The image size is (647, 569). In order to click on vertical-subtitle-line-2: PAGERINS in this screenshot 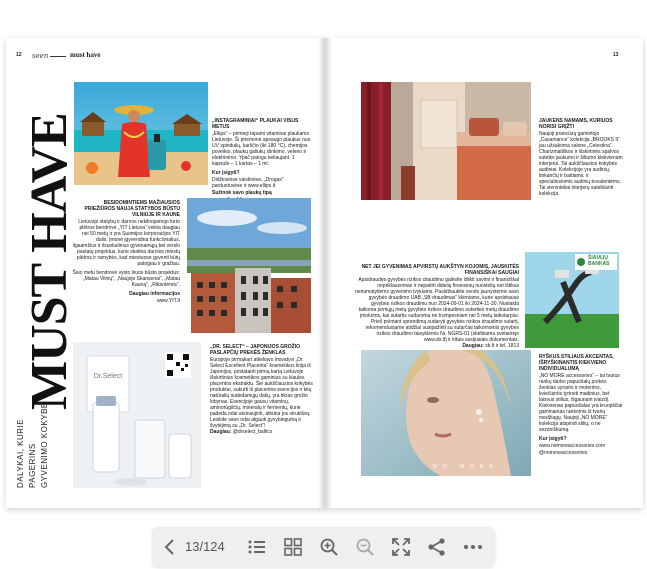, I will do `click(32, 465)`.